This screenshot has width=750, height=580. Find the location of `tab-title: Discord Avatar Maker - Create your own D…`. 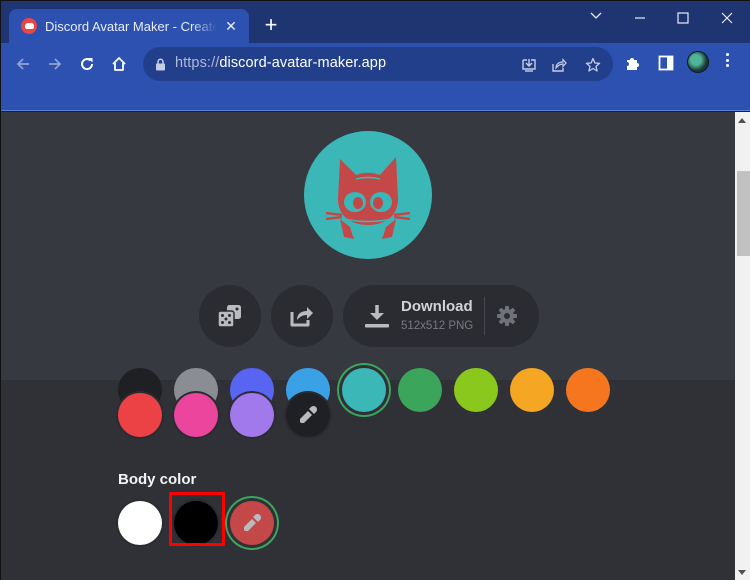

tab-title: Discord Avatar Maker - Create your own D… is located at coordinates (131, 26).